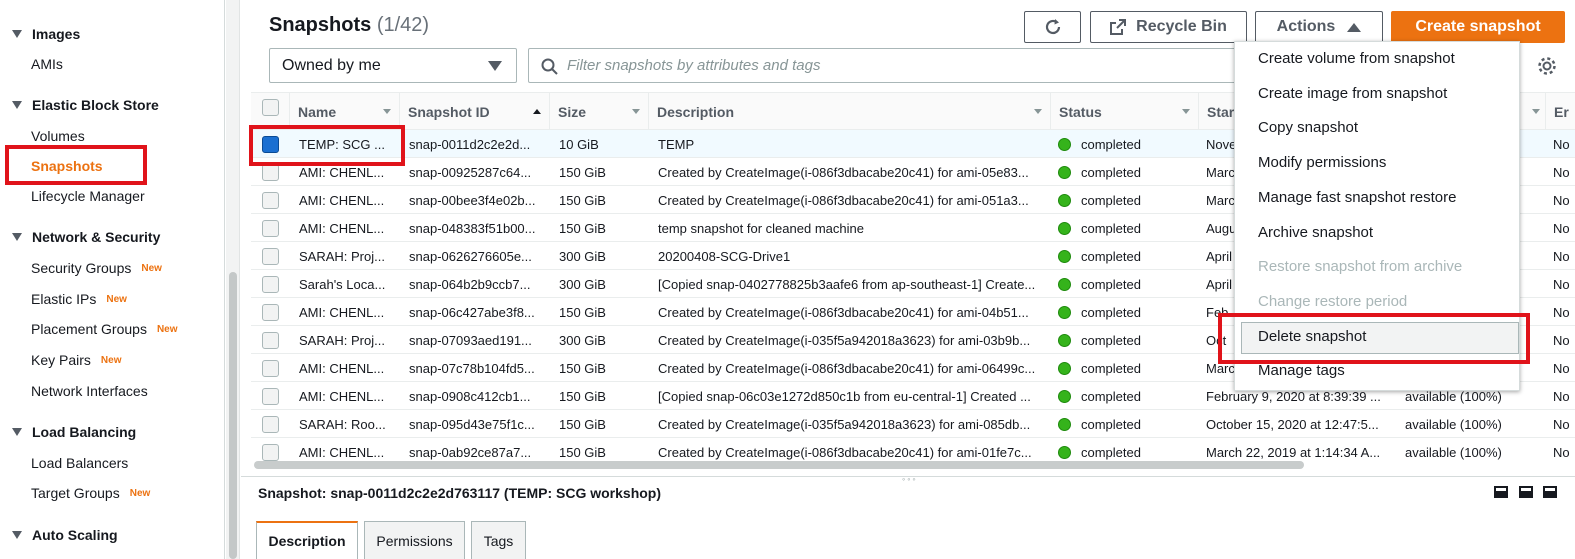  I want to click on sidebar-item-target-groups: Target Groups New, so click(90, 493).